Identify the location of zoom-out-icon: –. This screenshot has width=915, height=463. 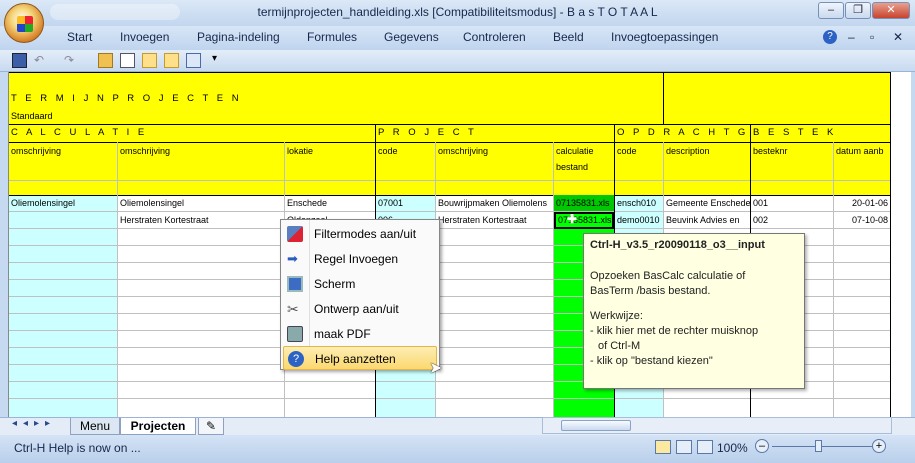
(762, 446).